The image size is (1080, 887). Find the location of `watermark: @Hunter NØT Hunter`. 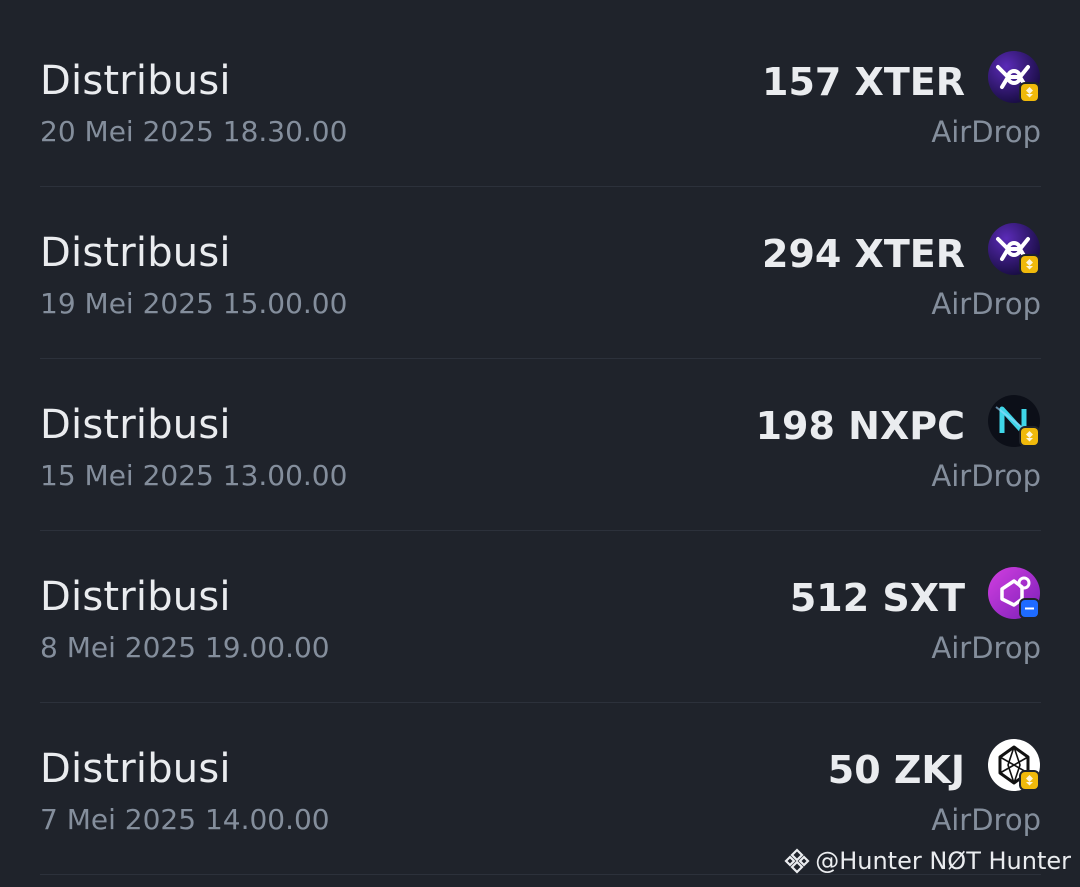

watermark: @Hunter NØT Hunter is located at coordinates (927, 861).